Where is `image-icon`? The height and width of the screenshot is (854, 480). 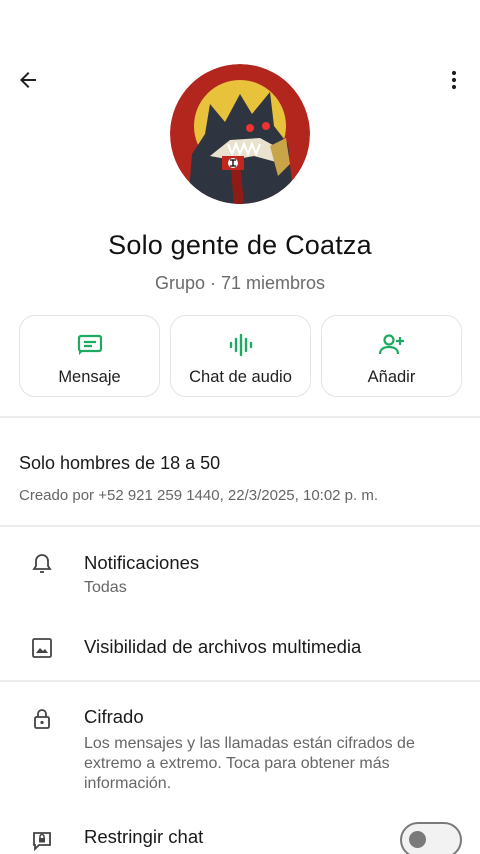 image-icon is located at coordinates (42, 648).